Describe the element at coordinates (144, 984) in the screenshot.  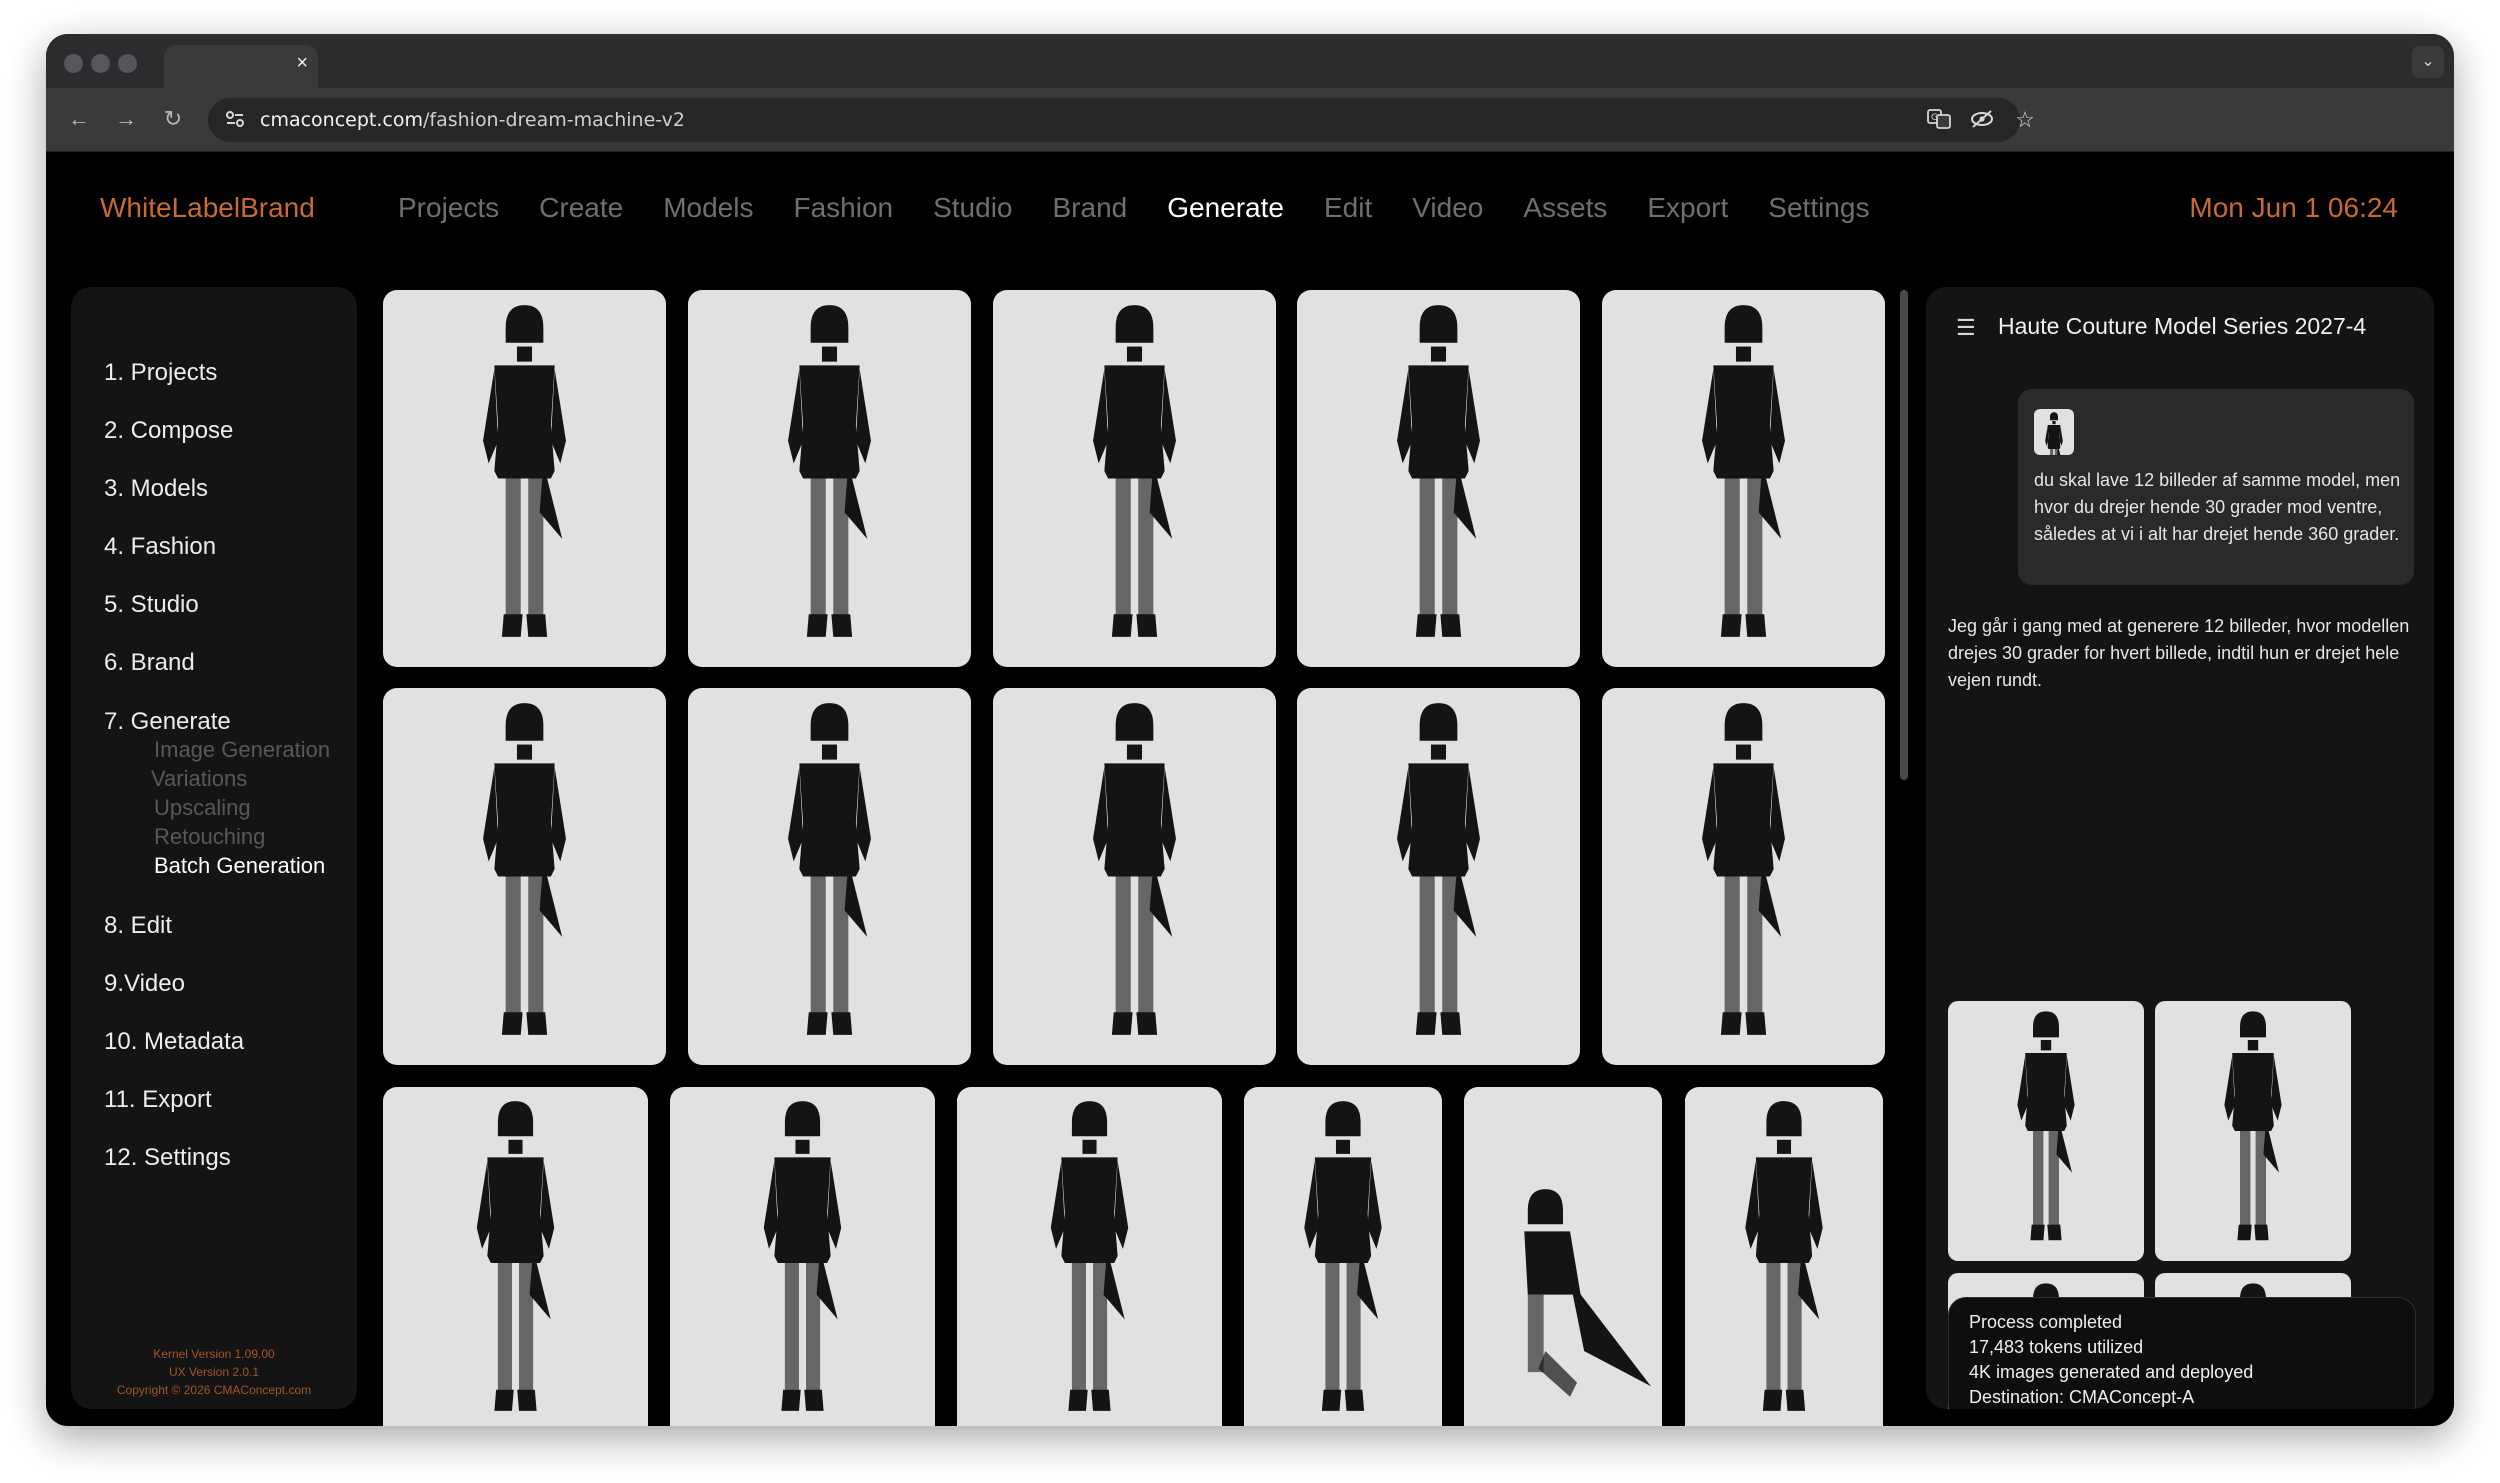
I see `sidebar-item-video: 9.Video` at that location.